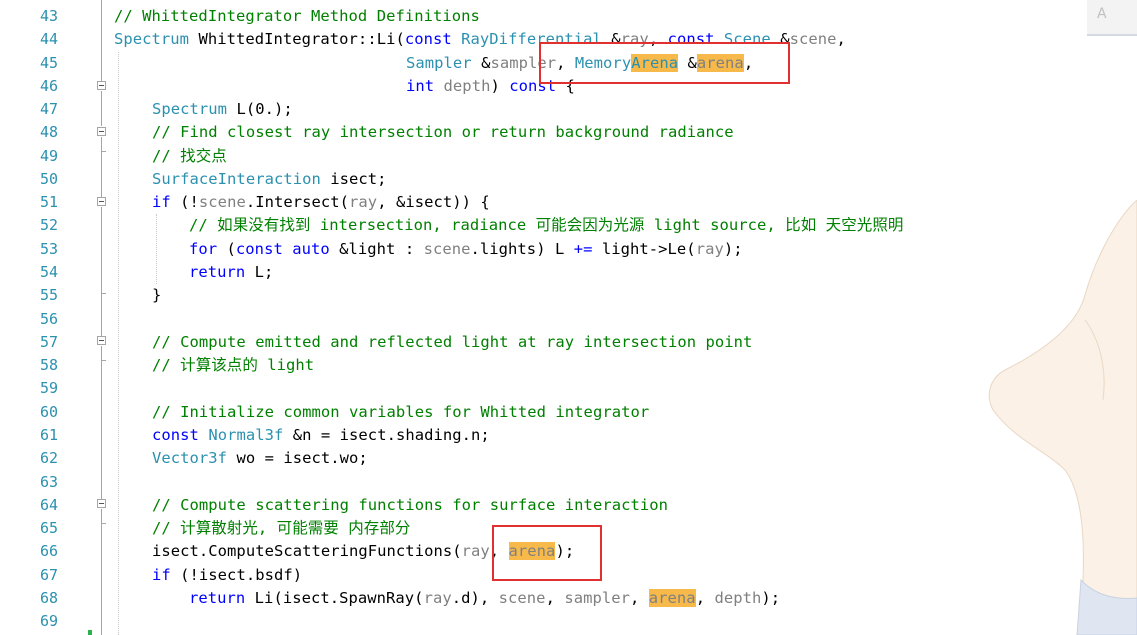  What do you see at coordinates (281, 528) in the screenshot?
I see `code-line-65: // 计算散射光, 可能需要 内存部分` at bounding box center [281, 528].